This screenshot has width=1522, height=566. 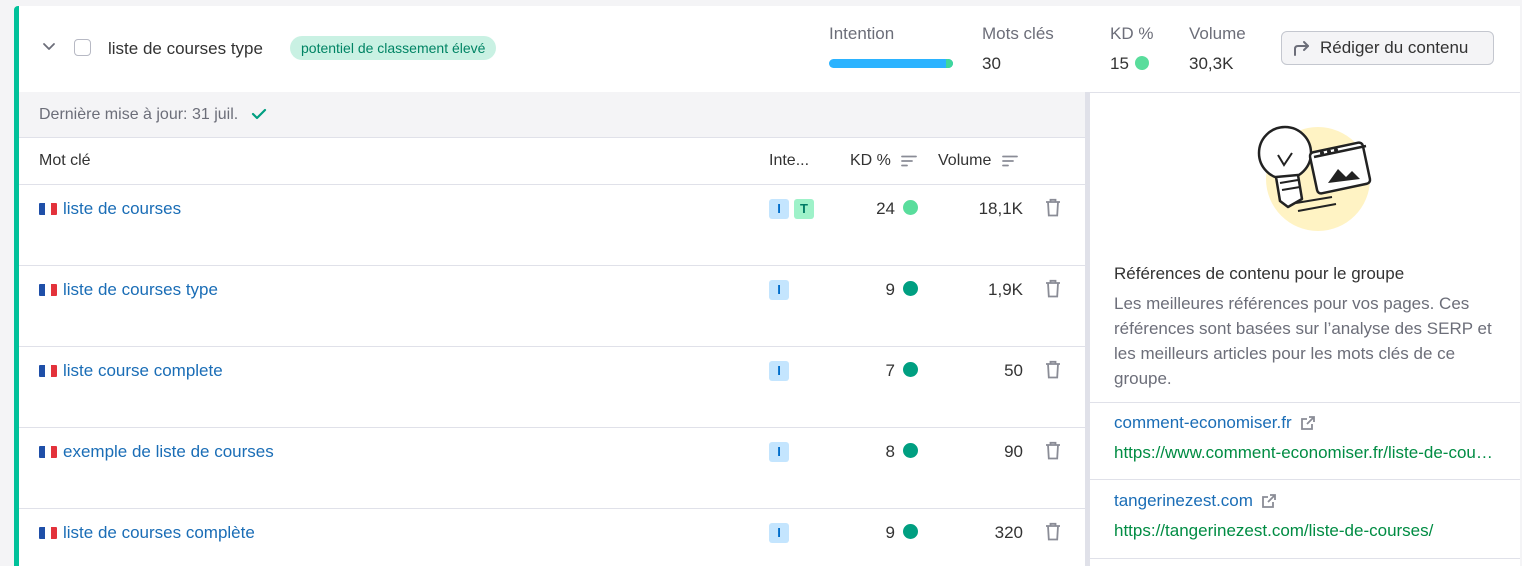 I want to click on keyword-link: exemple de liste de courses, so click(x=156, y=452).